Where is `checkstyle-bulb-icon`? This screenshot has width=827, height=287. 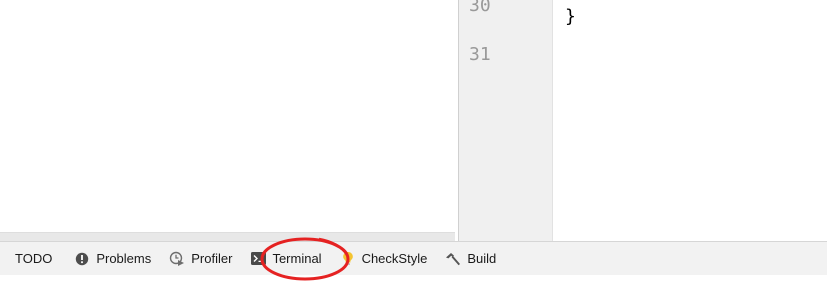 checkstyle-bulb-icon is located at coordinates (348, 259).